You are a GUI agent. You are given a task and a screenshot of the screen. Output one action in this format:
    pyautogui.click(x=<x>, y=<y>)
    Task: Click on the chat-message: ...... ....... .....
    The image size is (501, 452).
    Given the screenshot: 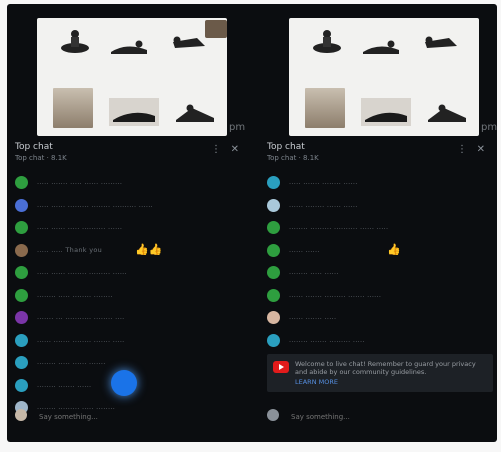 What is the action you would take?
    pyautogui.click(x=378, y=318)
    